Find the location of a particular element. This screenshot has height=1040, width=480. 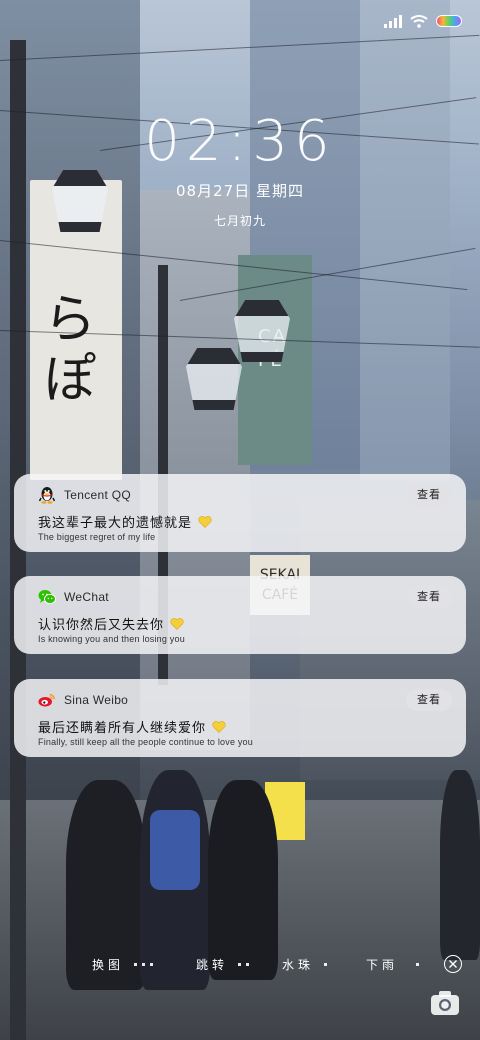

status-bar is located at coordinates (423, 21).